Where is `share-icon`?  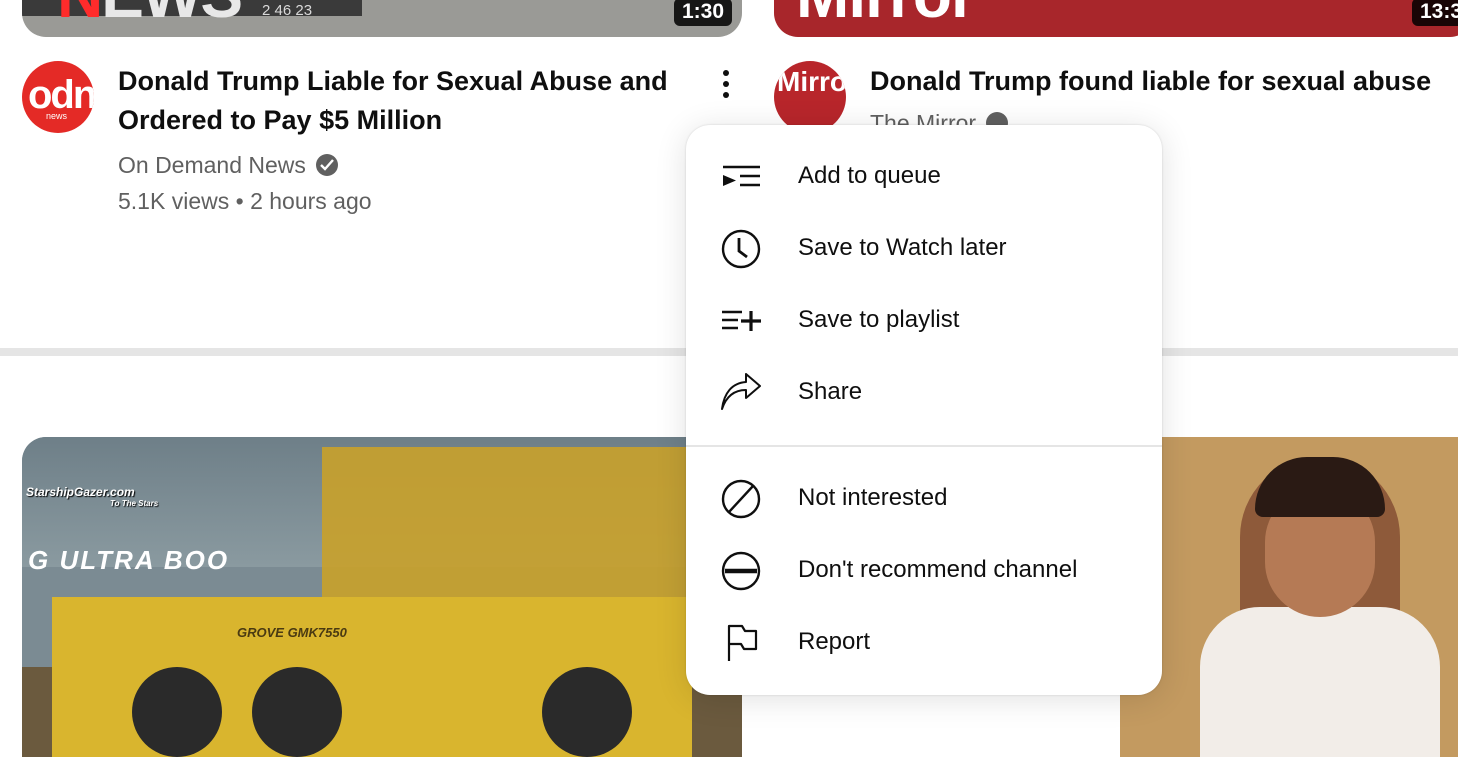
share-icon is located at coordinates (741, 391).